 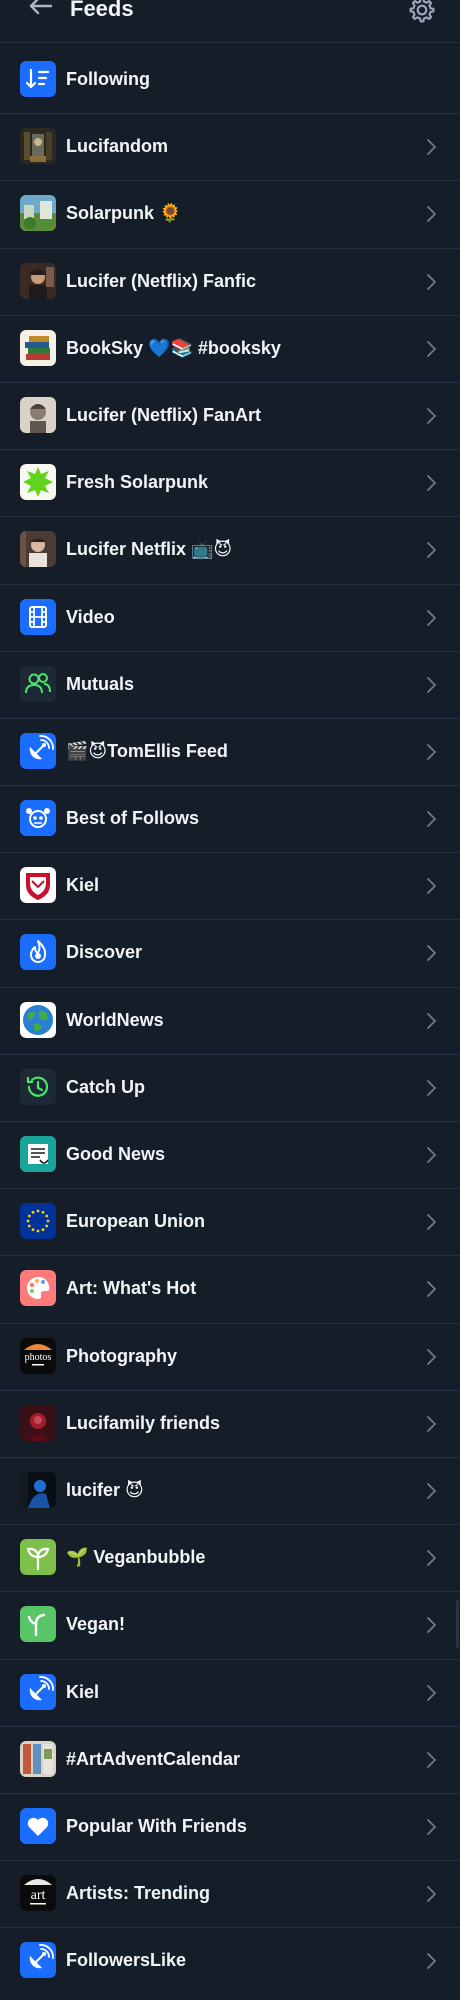 I want to click on feed-row: Popular With Friends, so click(x=230, y=1828).